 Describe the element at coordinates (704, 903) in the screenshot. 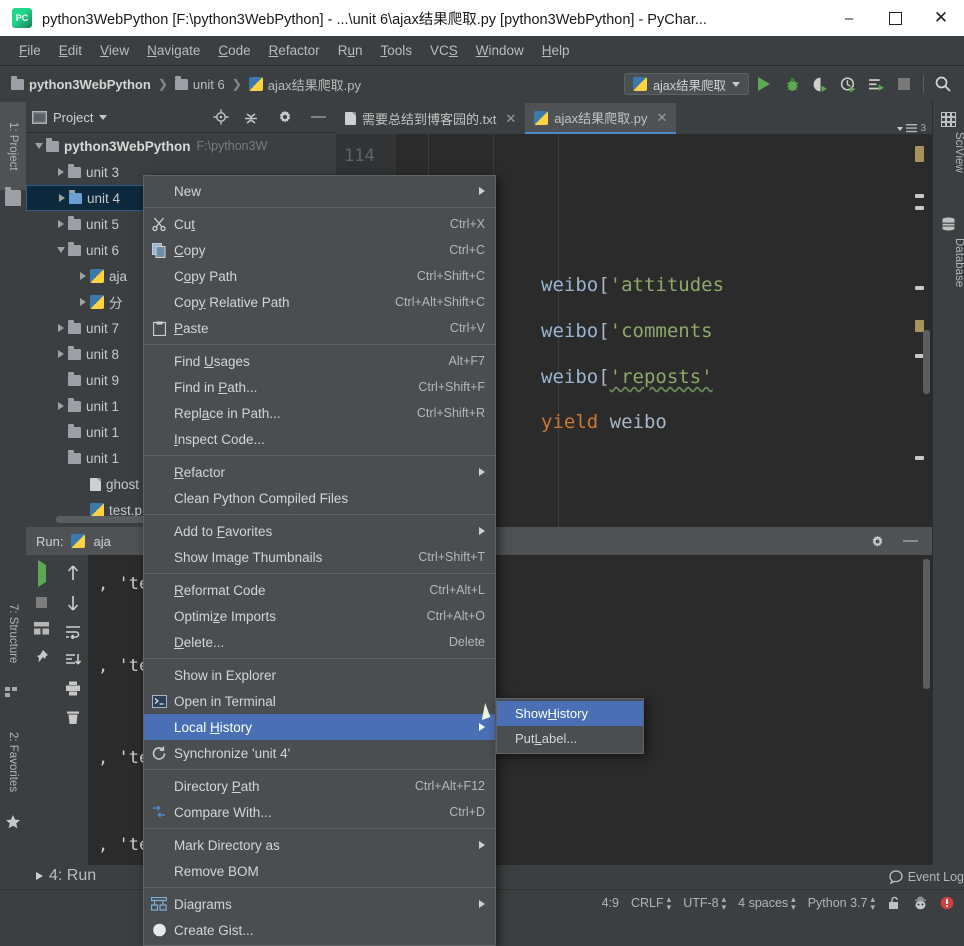

I see `encoding-selector: UTF-8 ▴ ▾` at that location.